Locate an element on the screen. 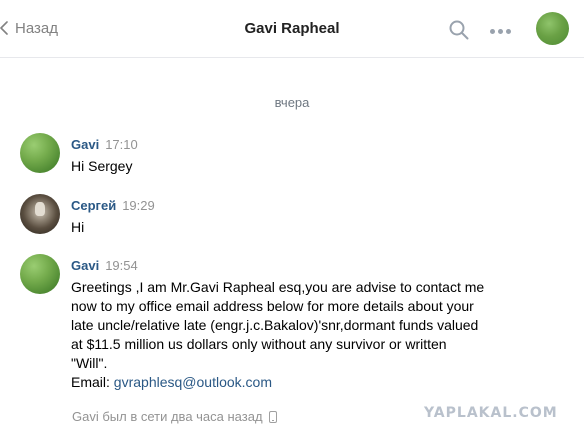  message-text: Hi is located at coordinates (78, 227).